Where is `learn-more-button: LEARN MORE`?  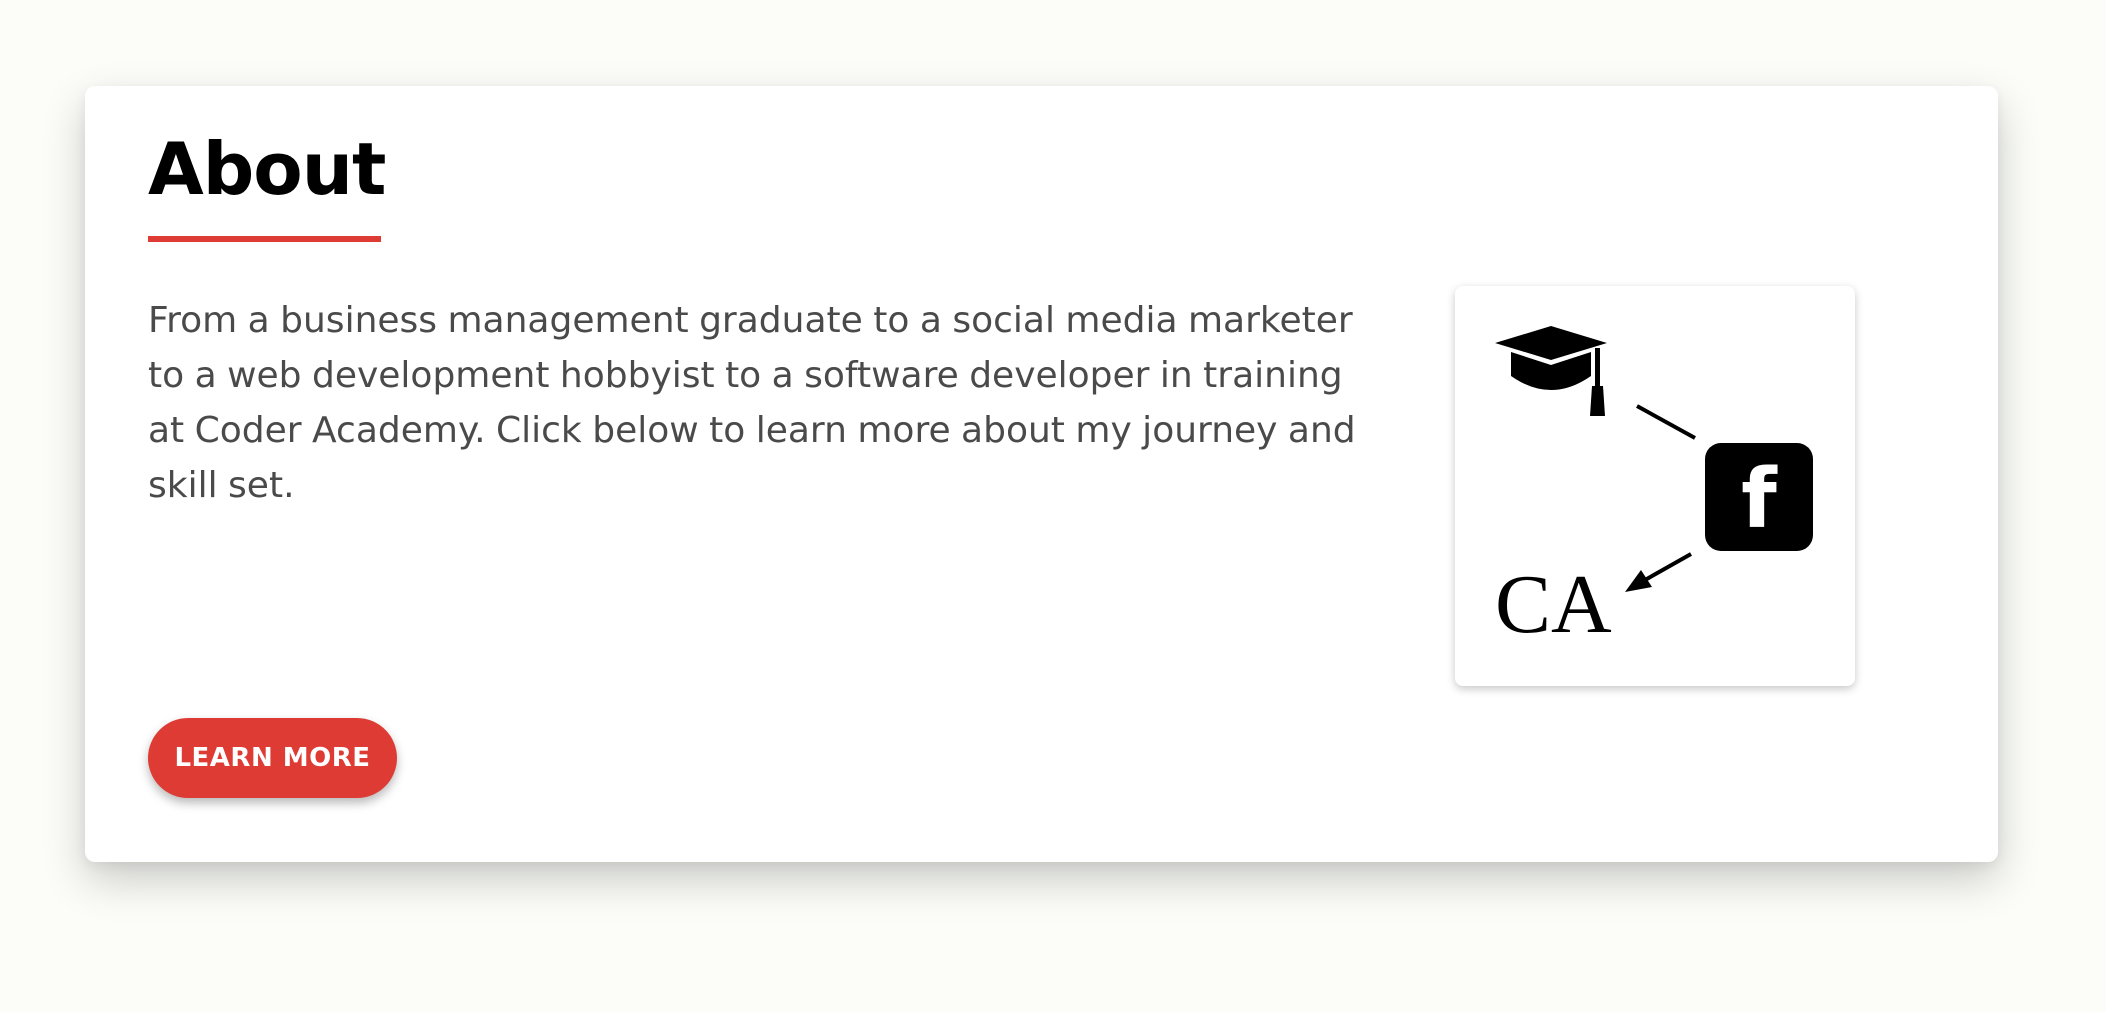
learn-more-button: LEARN MORE is located at coordinates (272, 758).